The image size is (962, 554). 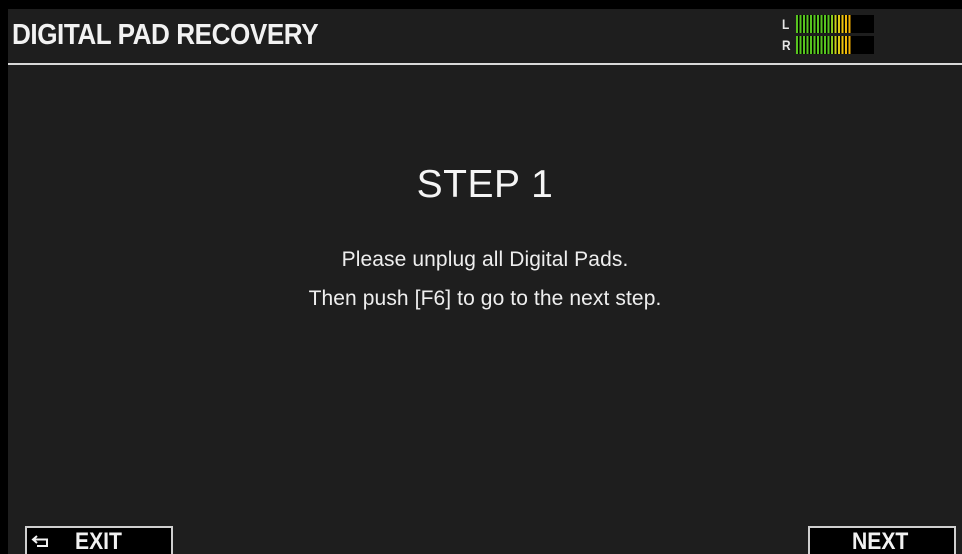 What do you see at coordinates (786, 24) in the screenshot?
I see `level-meter-left-label: L` at bounding box center [786, 24].